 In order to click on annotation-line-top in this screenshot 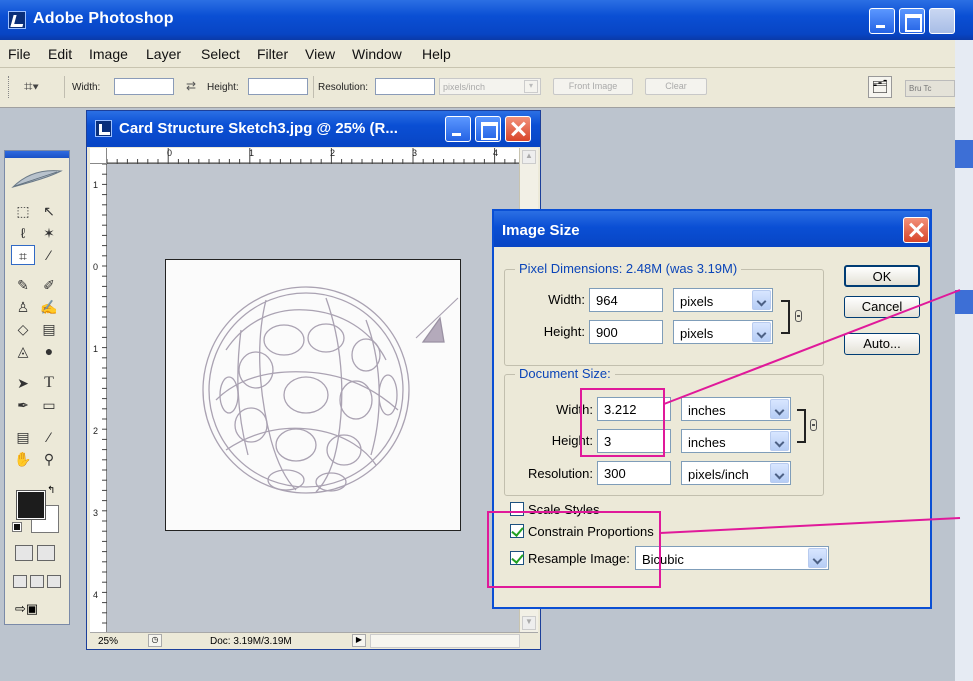, I will do `click(812, 347)`.